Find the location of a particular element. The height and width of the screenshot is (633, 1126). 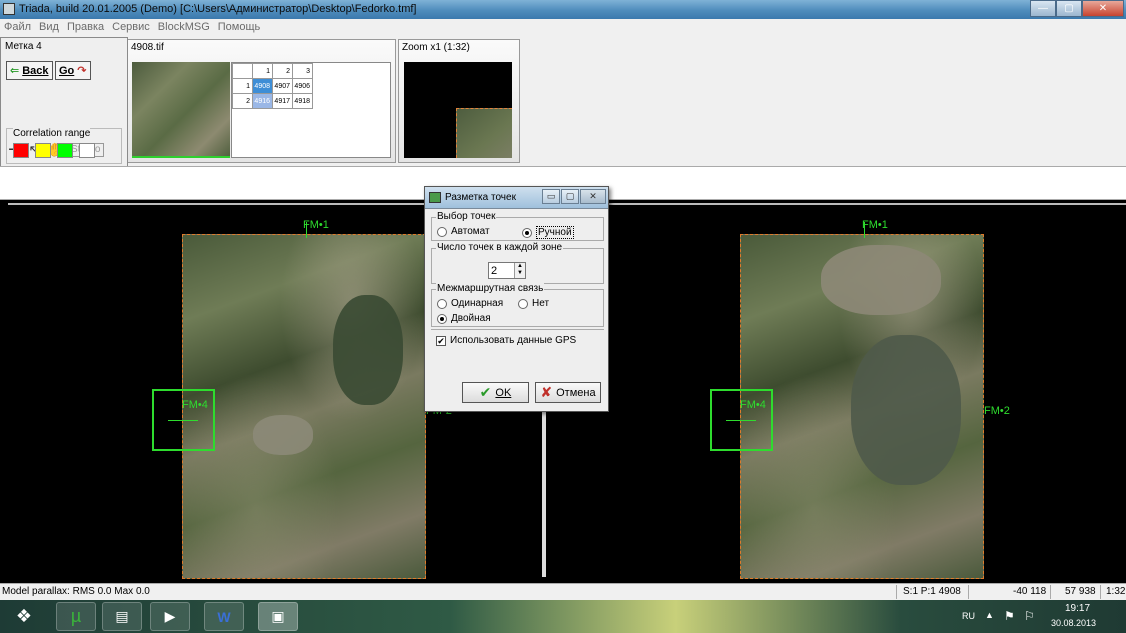

checkmark-icon: ✔ is located at coordinates (441, 340).